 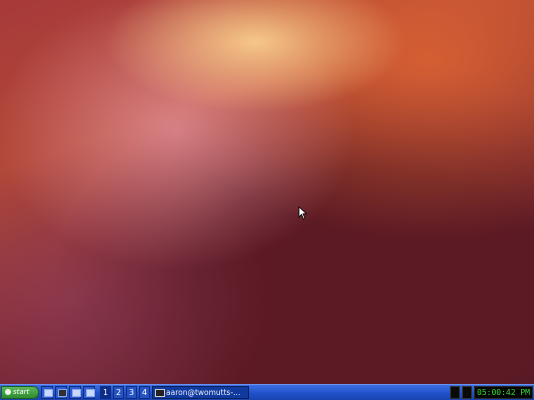 I want to click on tray-icon, so click(x=455, y=392).